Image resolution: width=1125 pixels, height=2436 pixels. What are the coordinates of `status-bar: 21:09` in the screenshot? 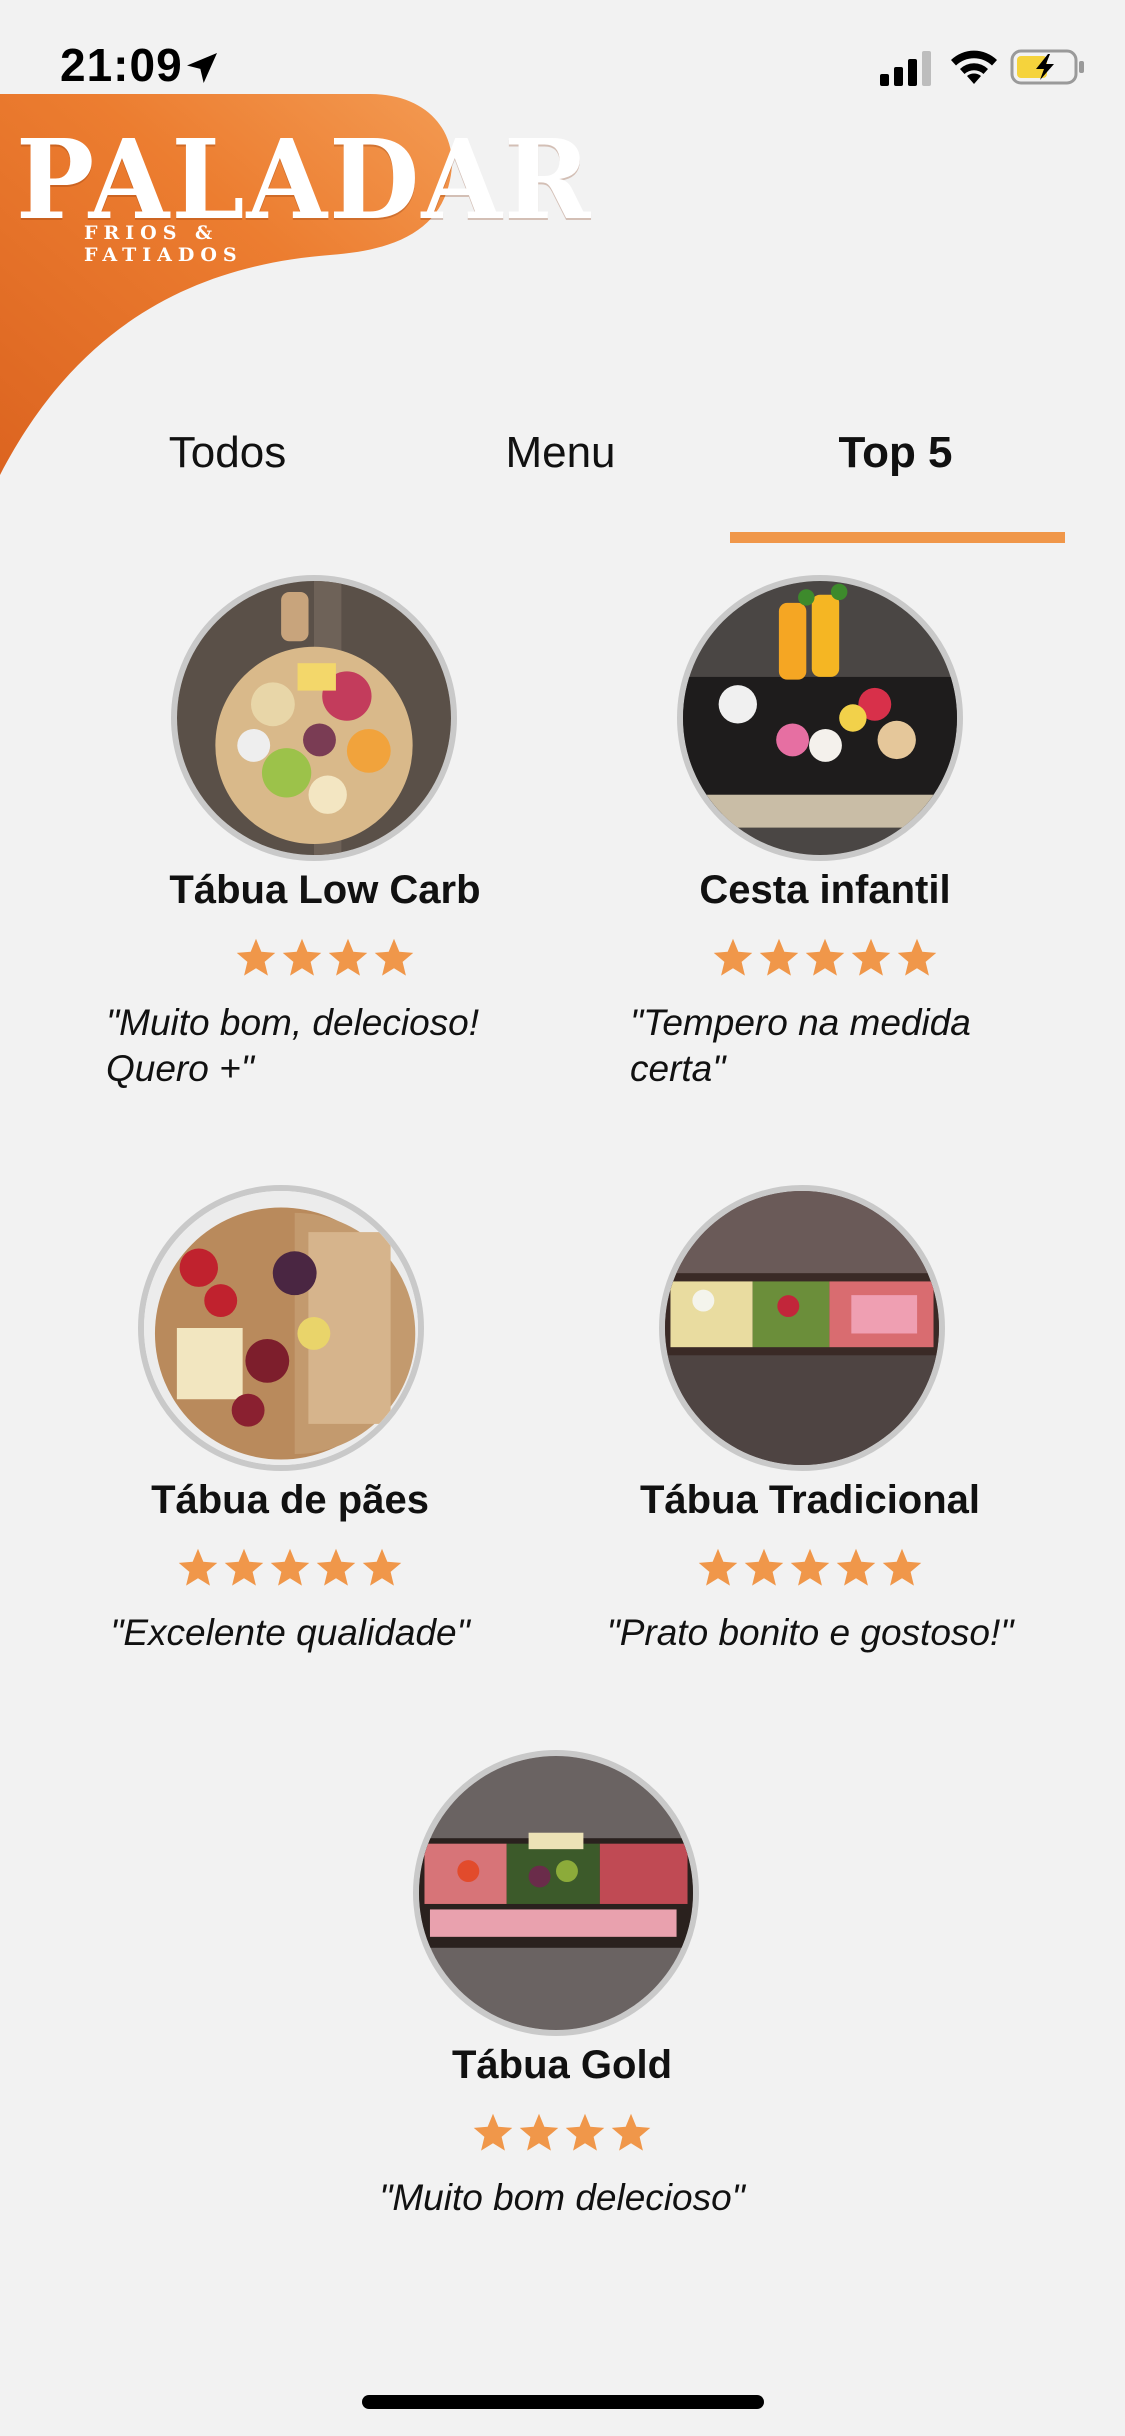 It's located at (562, 65).